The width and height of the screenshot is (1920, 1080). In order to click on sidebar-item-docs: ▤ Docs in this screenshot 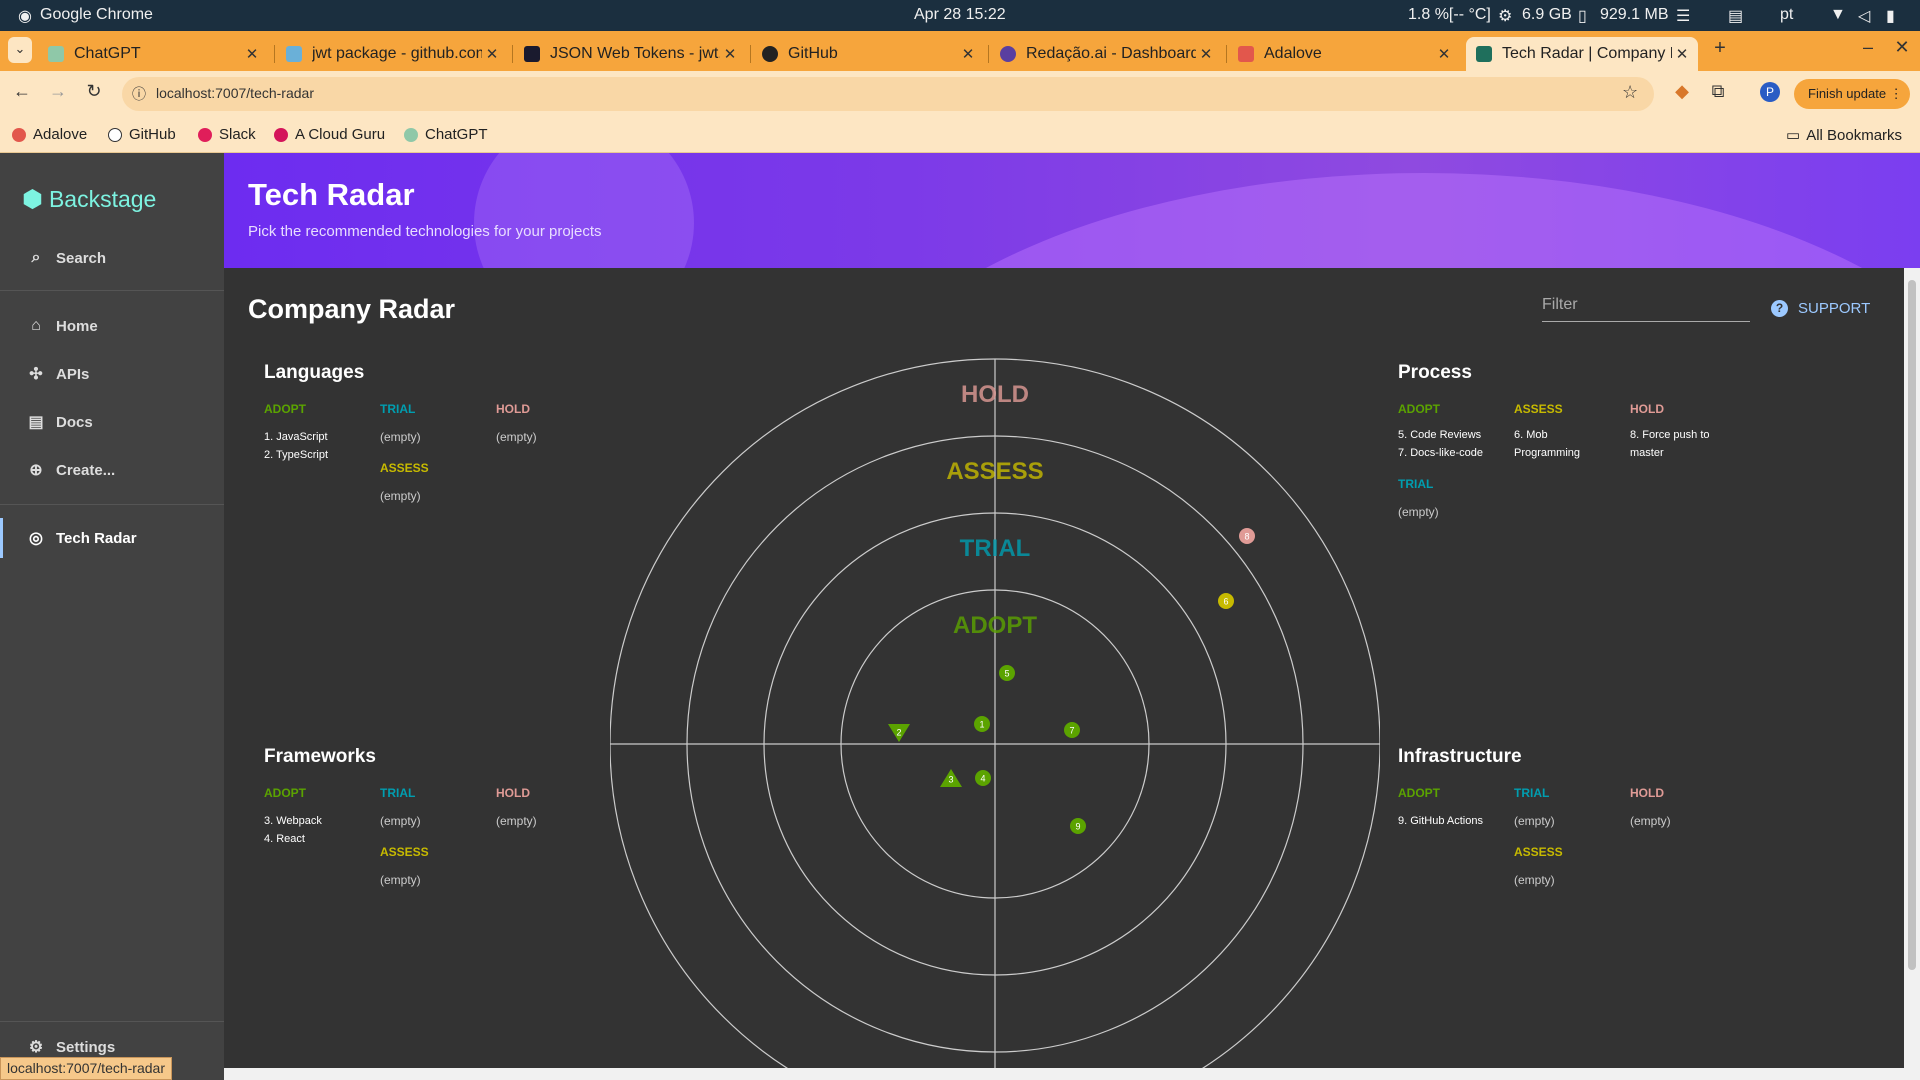, I will do `click(112, 422)`.